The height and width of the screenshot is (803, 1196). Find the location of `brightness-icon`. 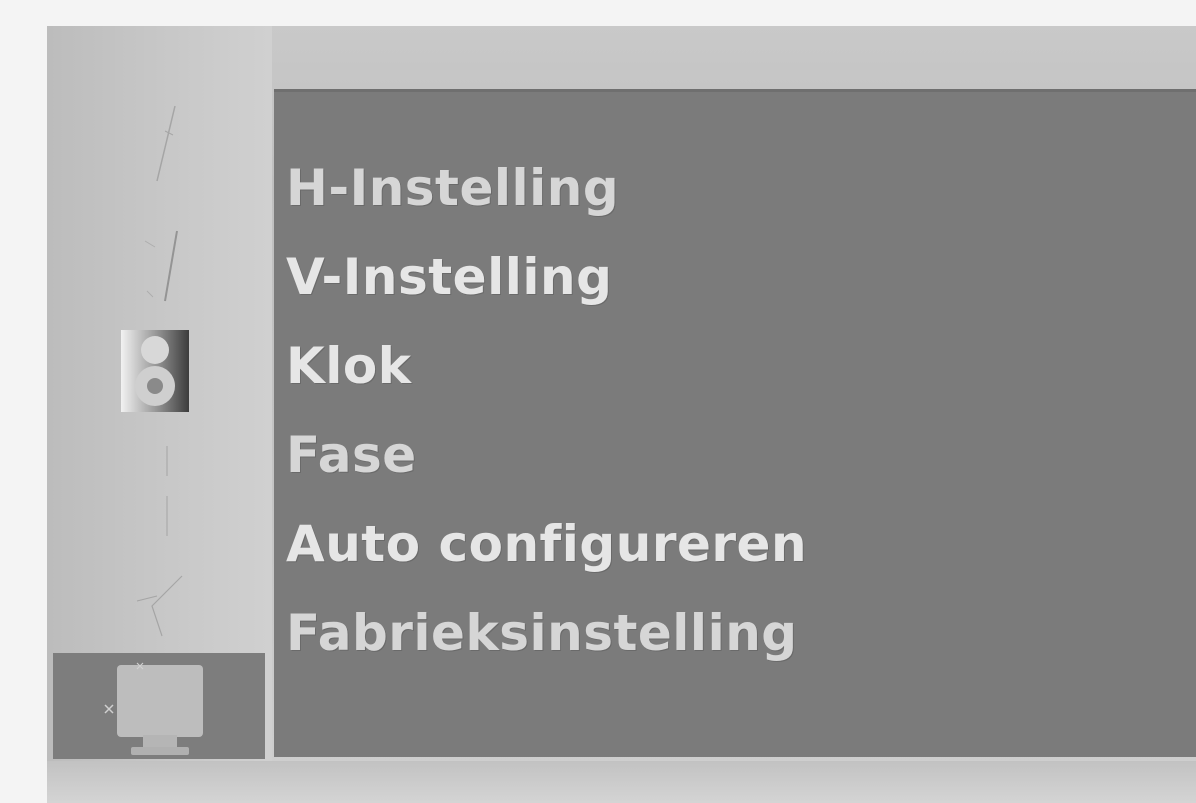

brightness-icon is located at coordinates (167, 146).